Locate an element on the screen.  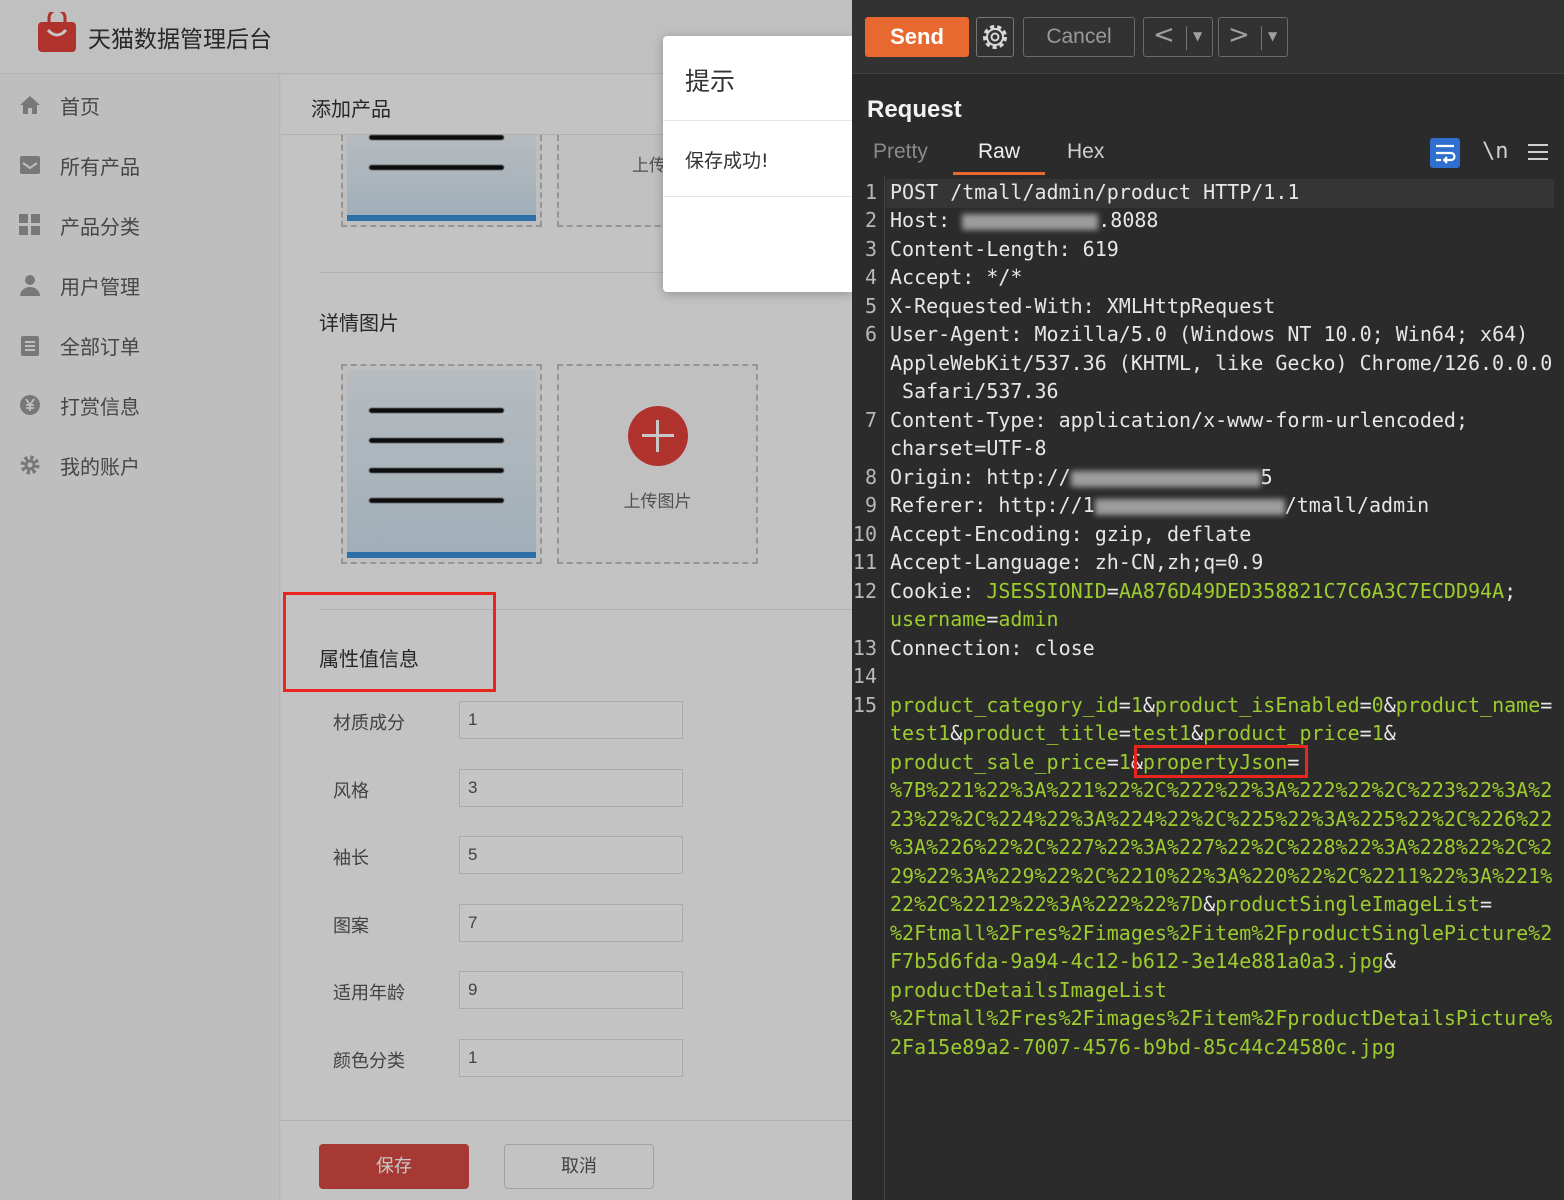
active-tab-indicator is located at coordinates (999, 173).